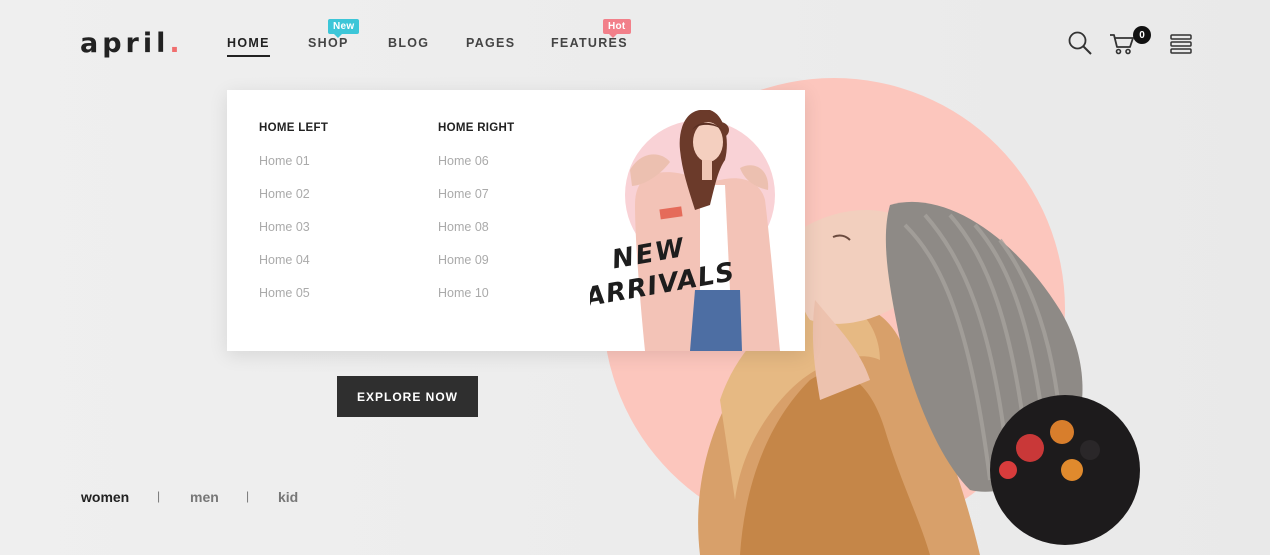  What do you see at coordinates (476, 128) in the screenshot?
I see `mega-column-title: HOME RIGHT` at bounding box center [476, 128].